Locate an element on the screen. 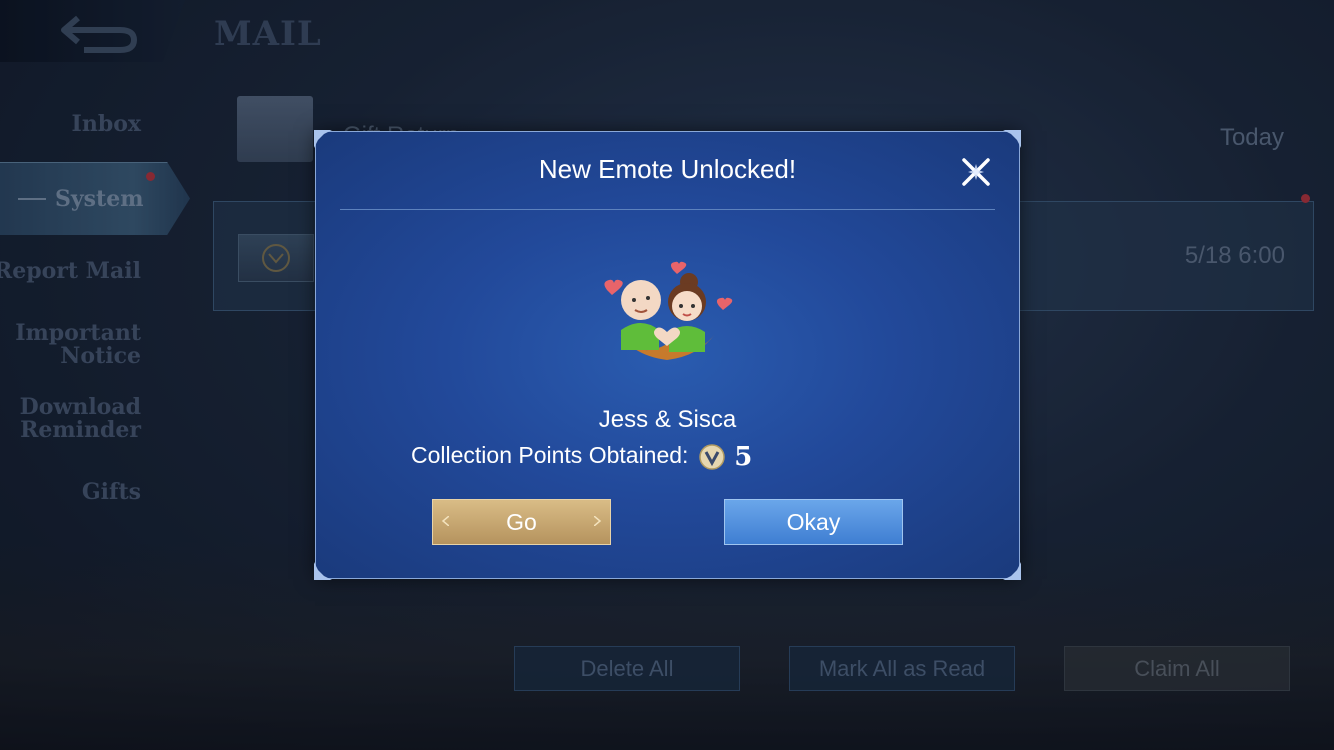 The image size is (1334, 750). emote-image is located at coordinates (668, 310).